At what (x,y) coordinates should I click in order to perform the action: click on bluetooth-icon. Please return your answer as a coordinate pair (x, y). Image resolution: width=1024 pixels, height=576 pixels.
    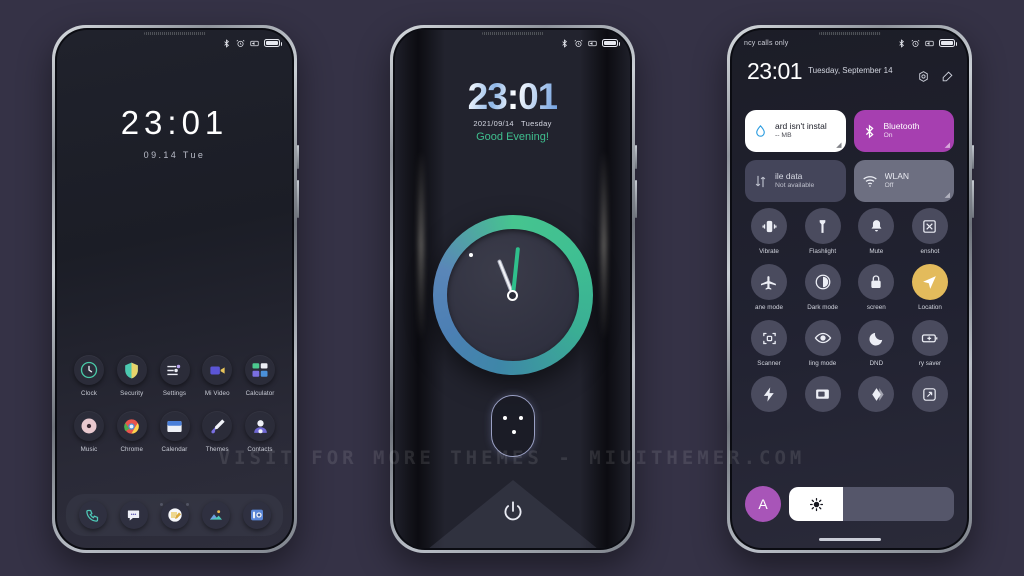
    Looking at the image, I should click on (869, 131).